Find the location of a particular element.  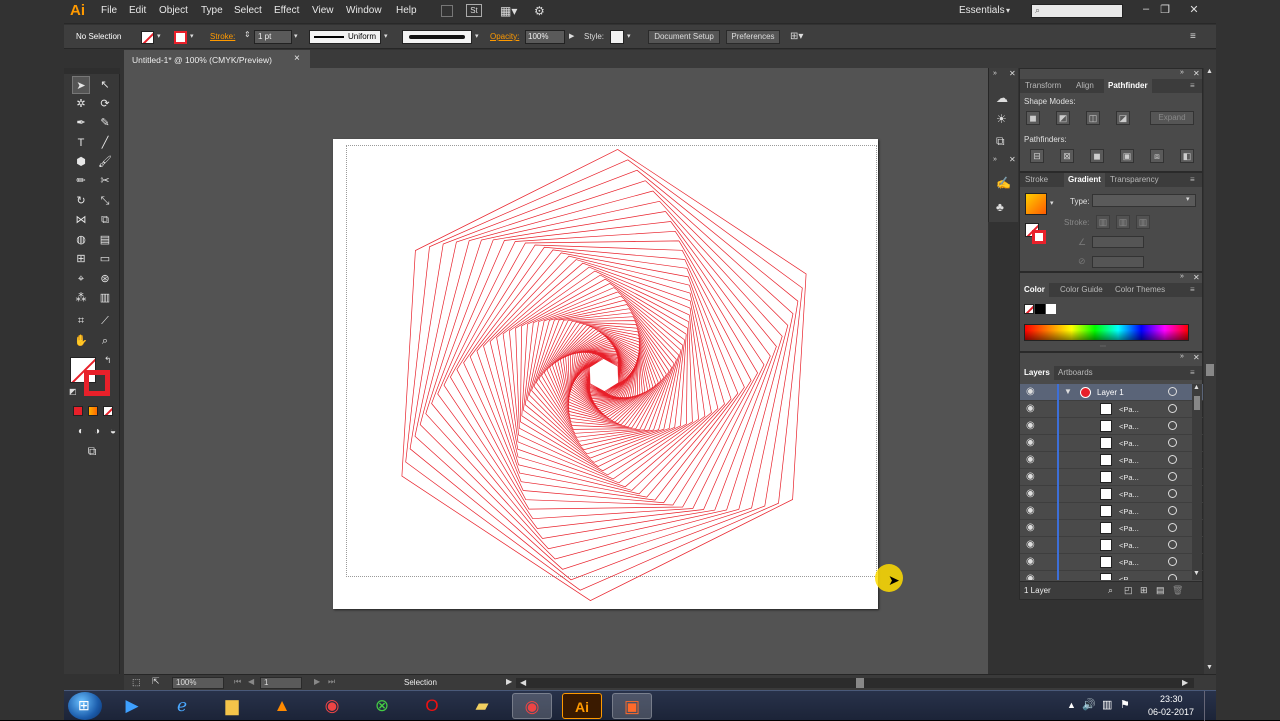

trim-icon: ⊠ is located at coordinates (1067, 156).